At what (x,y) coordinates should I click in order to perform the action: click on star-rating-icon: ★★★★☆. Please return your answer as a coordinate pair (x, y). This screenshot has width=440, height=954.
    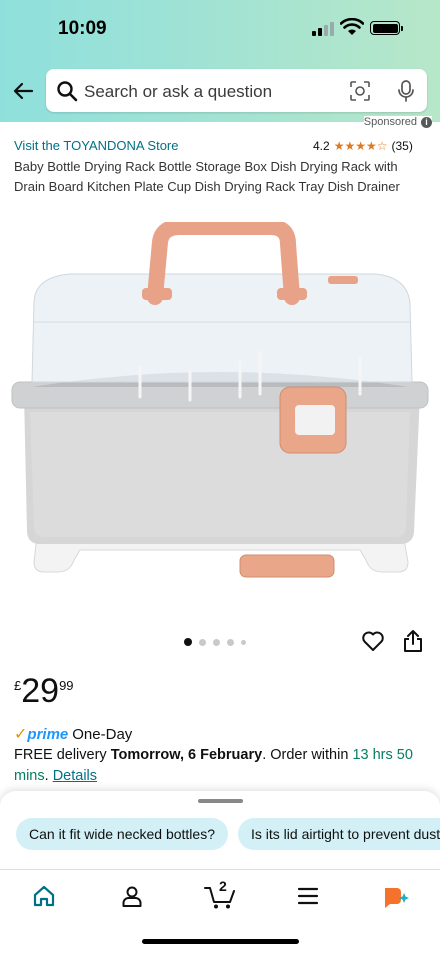
    Looking at the image, I should click on (360, 146).